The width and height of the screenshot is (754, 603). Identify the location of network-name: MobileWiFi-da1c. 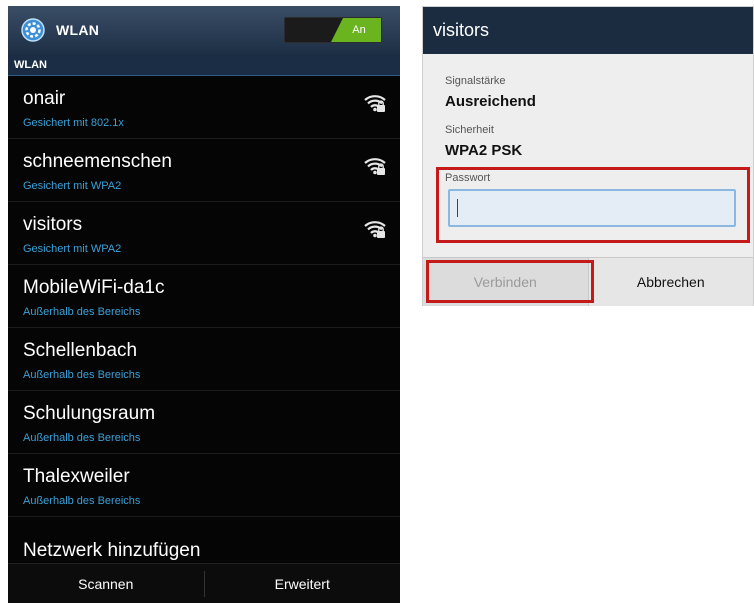
(94, 287).